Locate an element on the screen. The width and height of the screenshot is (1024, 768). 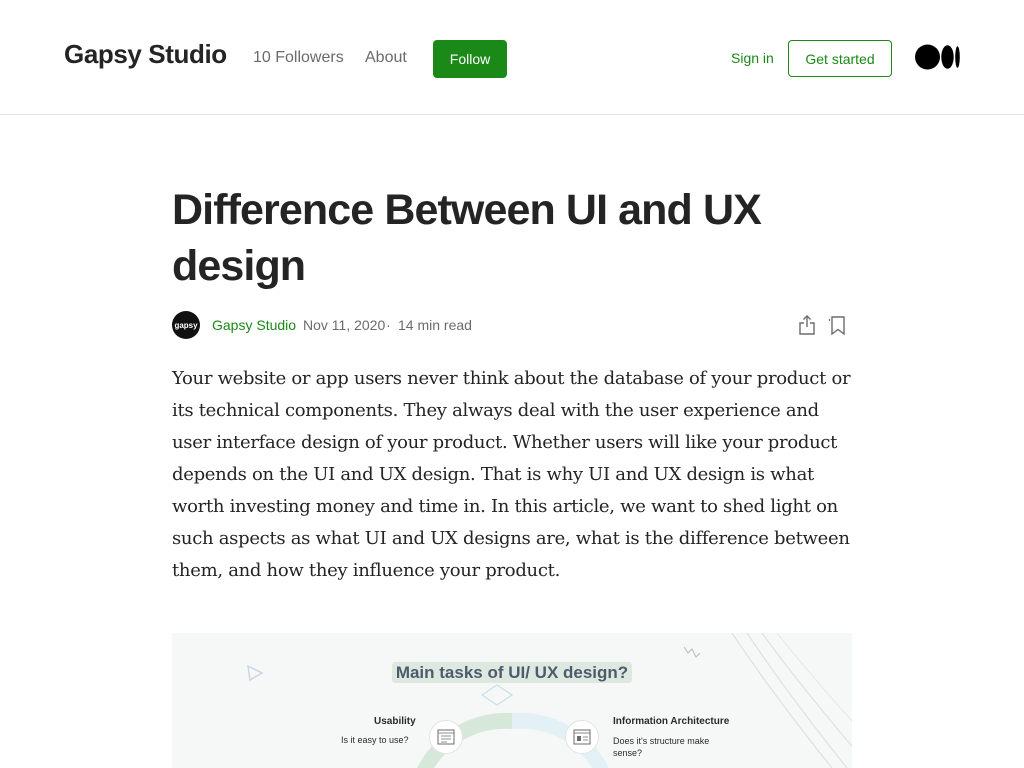
publication-name: Gapsy Studio is located at coordinates (145, 54).